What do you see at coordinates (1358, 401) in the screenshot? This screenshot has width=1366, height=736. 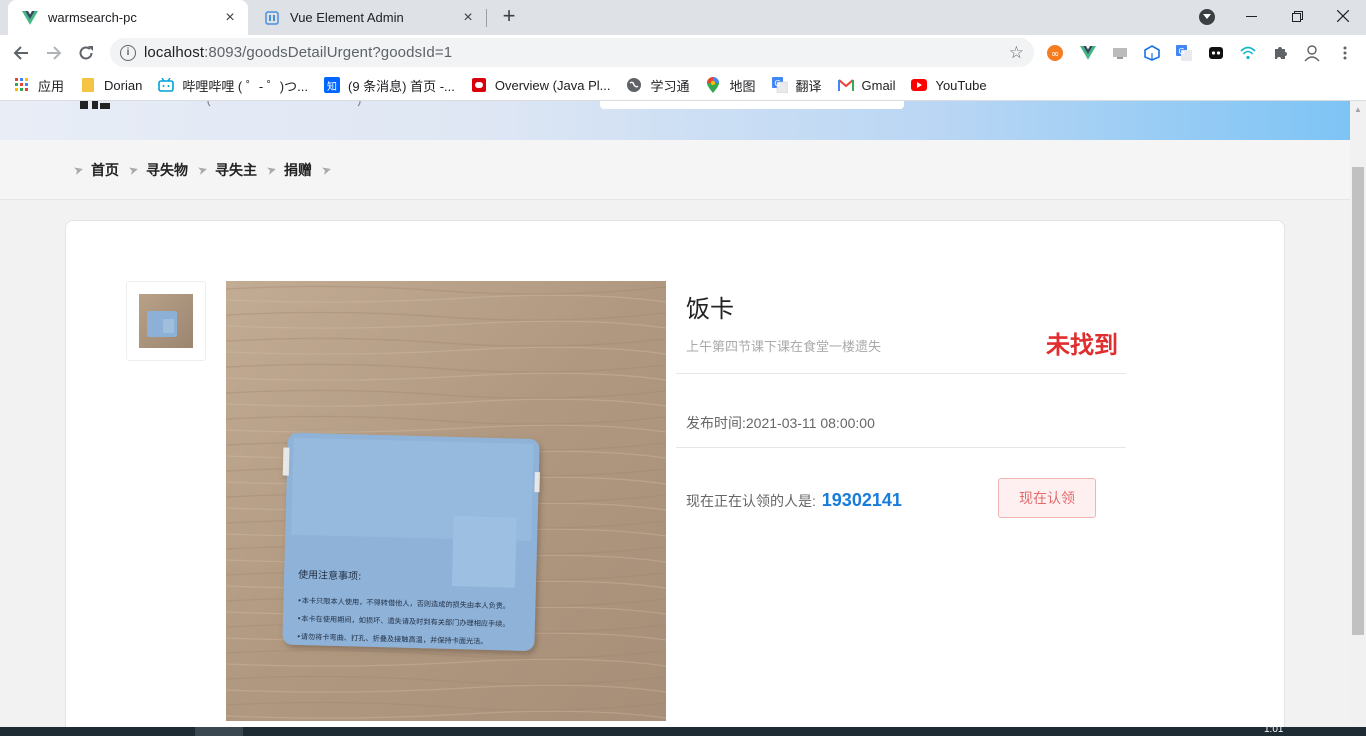 I see `scrollbar-thumb` at bounding box center [1358, 401].